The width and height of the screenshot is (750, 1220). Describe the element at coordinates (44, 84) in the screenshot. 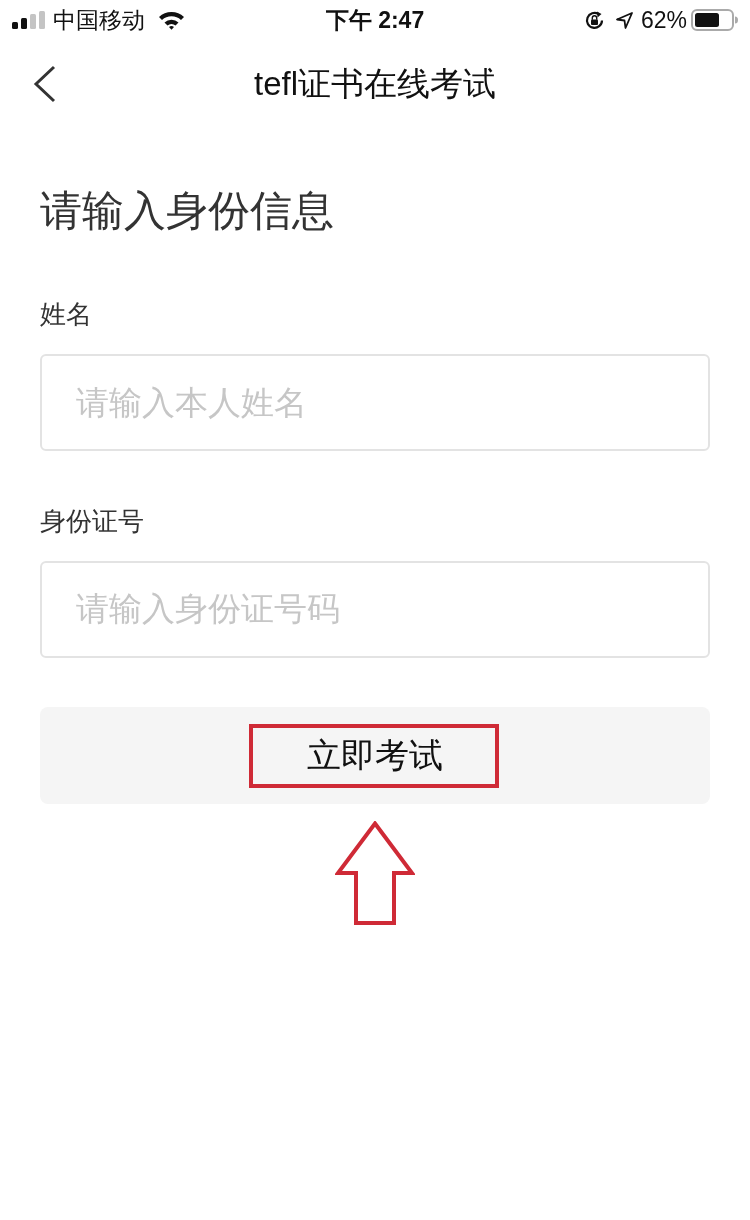

I see `back-icon` at that location.